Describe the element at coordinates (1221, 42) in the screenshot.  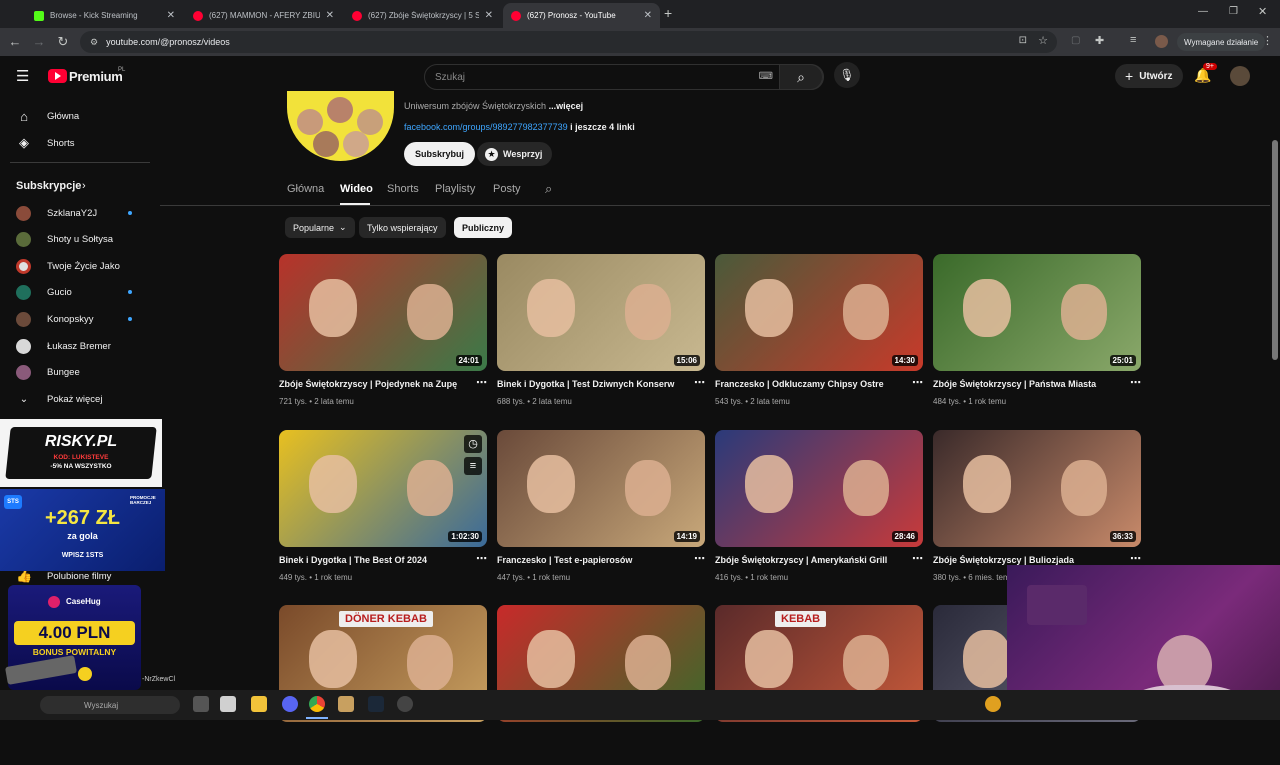
I see `action-required-button: Wymagane działanie` at that location.